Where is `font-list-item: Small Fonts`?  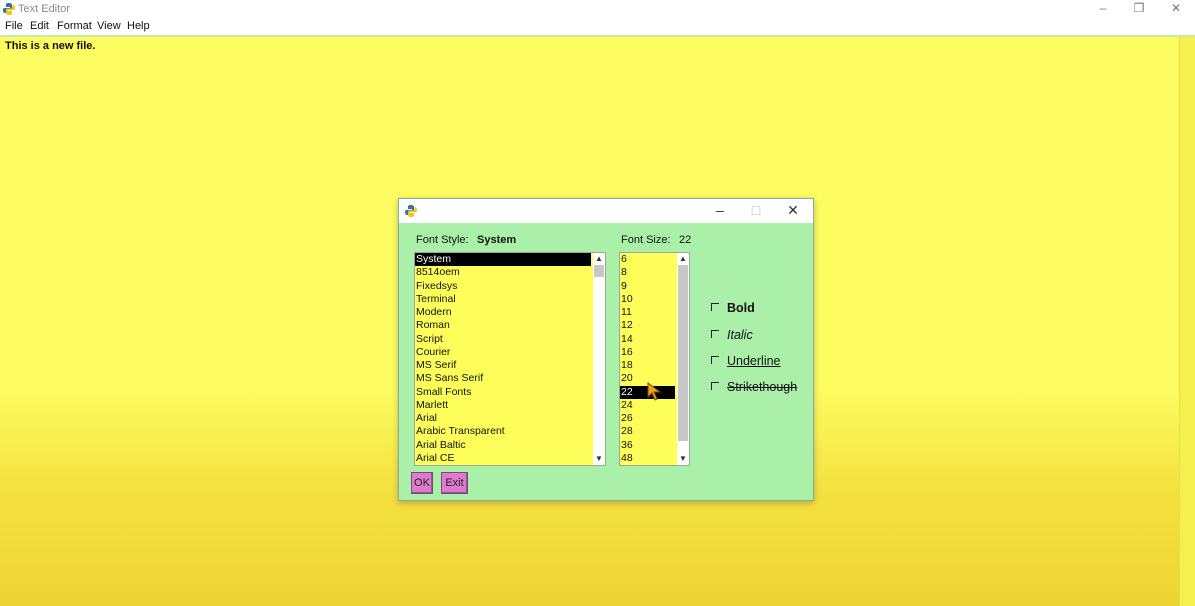 font-list-item: Small Fonts is located at coordinates (503, 392).